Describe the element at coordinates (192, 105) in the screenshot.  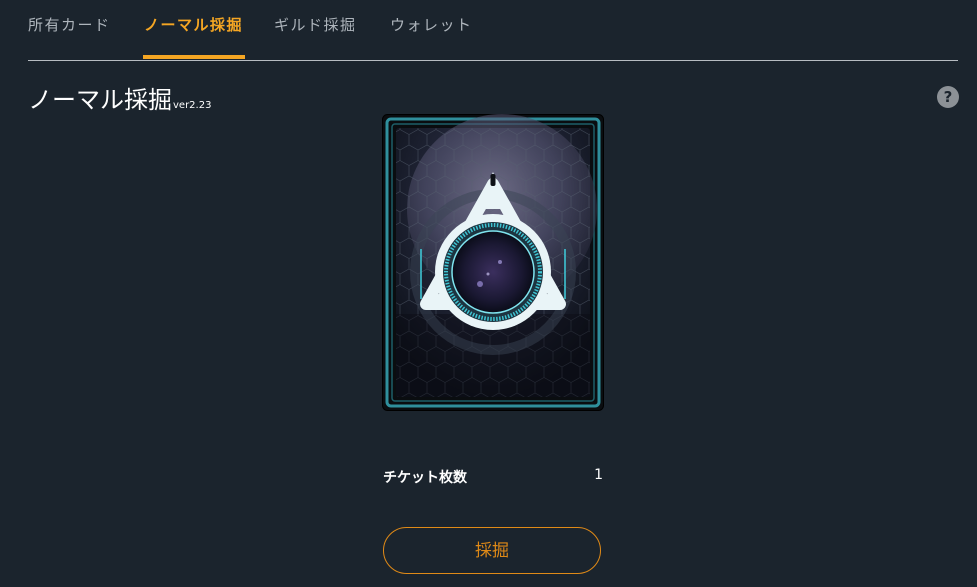
I see `version-label: ver2.23` at that location.